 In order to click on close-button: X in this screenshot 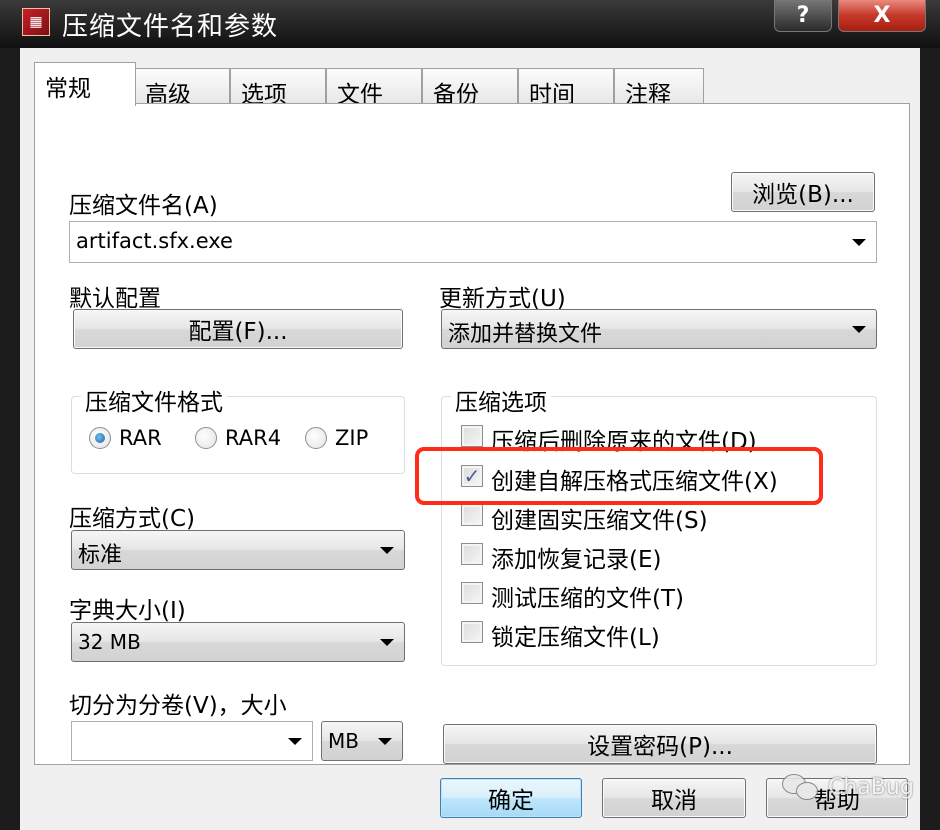, I will do `click(882, 16)`.